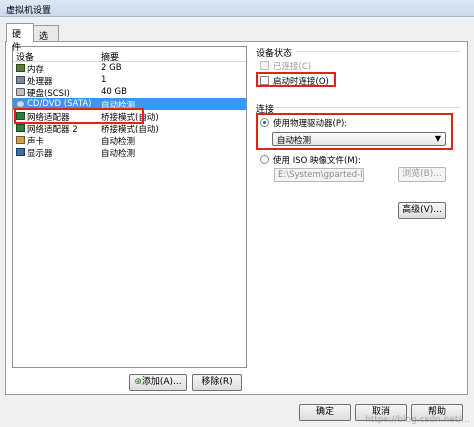  Describe the element at coordinates (264, 65) in the screenshot. I see `connected-checkbox` at that location.